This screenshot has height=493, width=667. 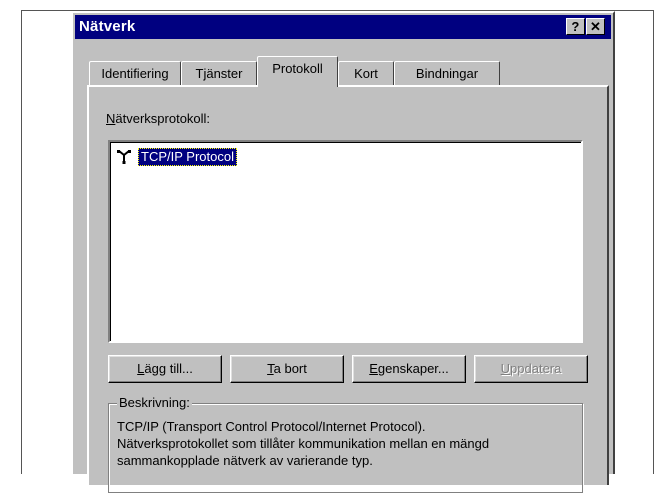 I want to click on protocols-label: Nätverksprotokoll:, so click(x=158, y=118).